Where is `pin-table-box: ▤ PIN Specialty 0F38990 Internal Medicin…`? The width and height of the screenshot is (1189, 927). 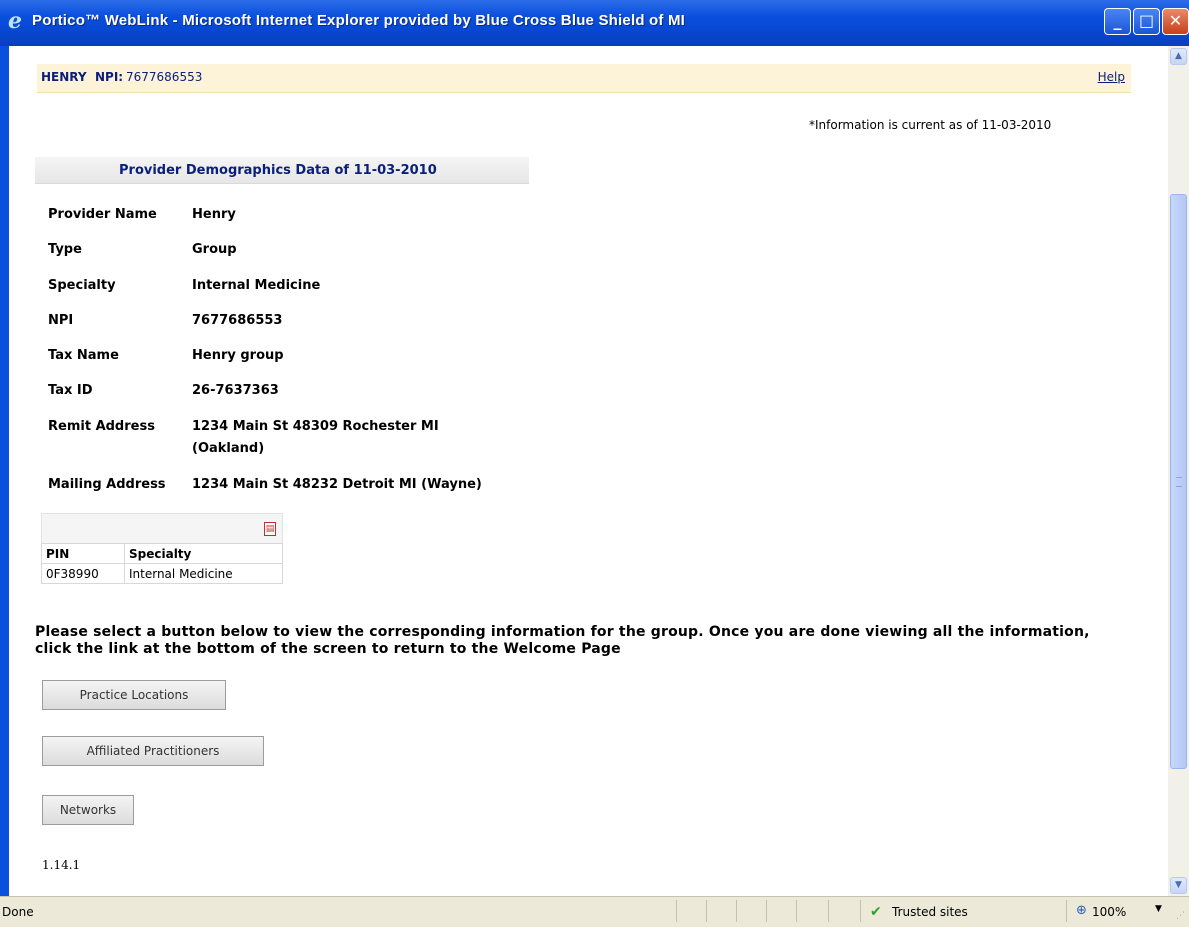 pin-table-box: ▤ PIN Specialty 0F38990 Internal Medicin… is located at coordinates (162, 548).